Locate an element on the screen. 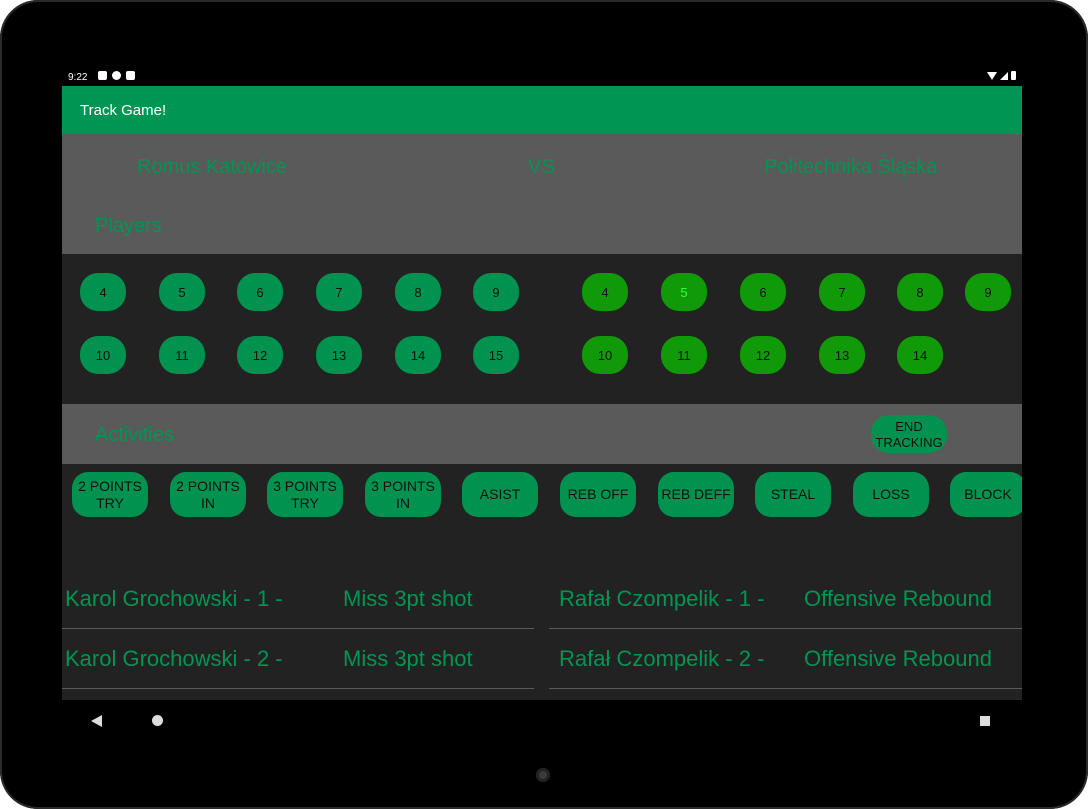  team-left-player-button: 10 is located at coordinates (103, 355).